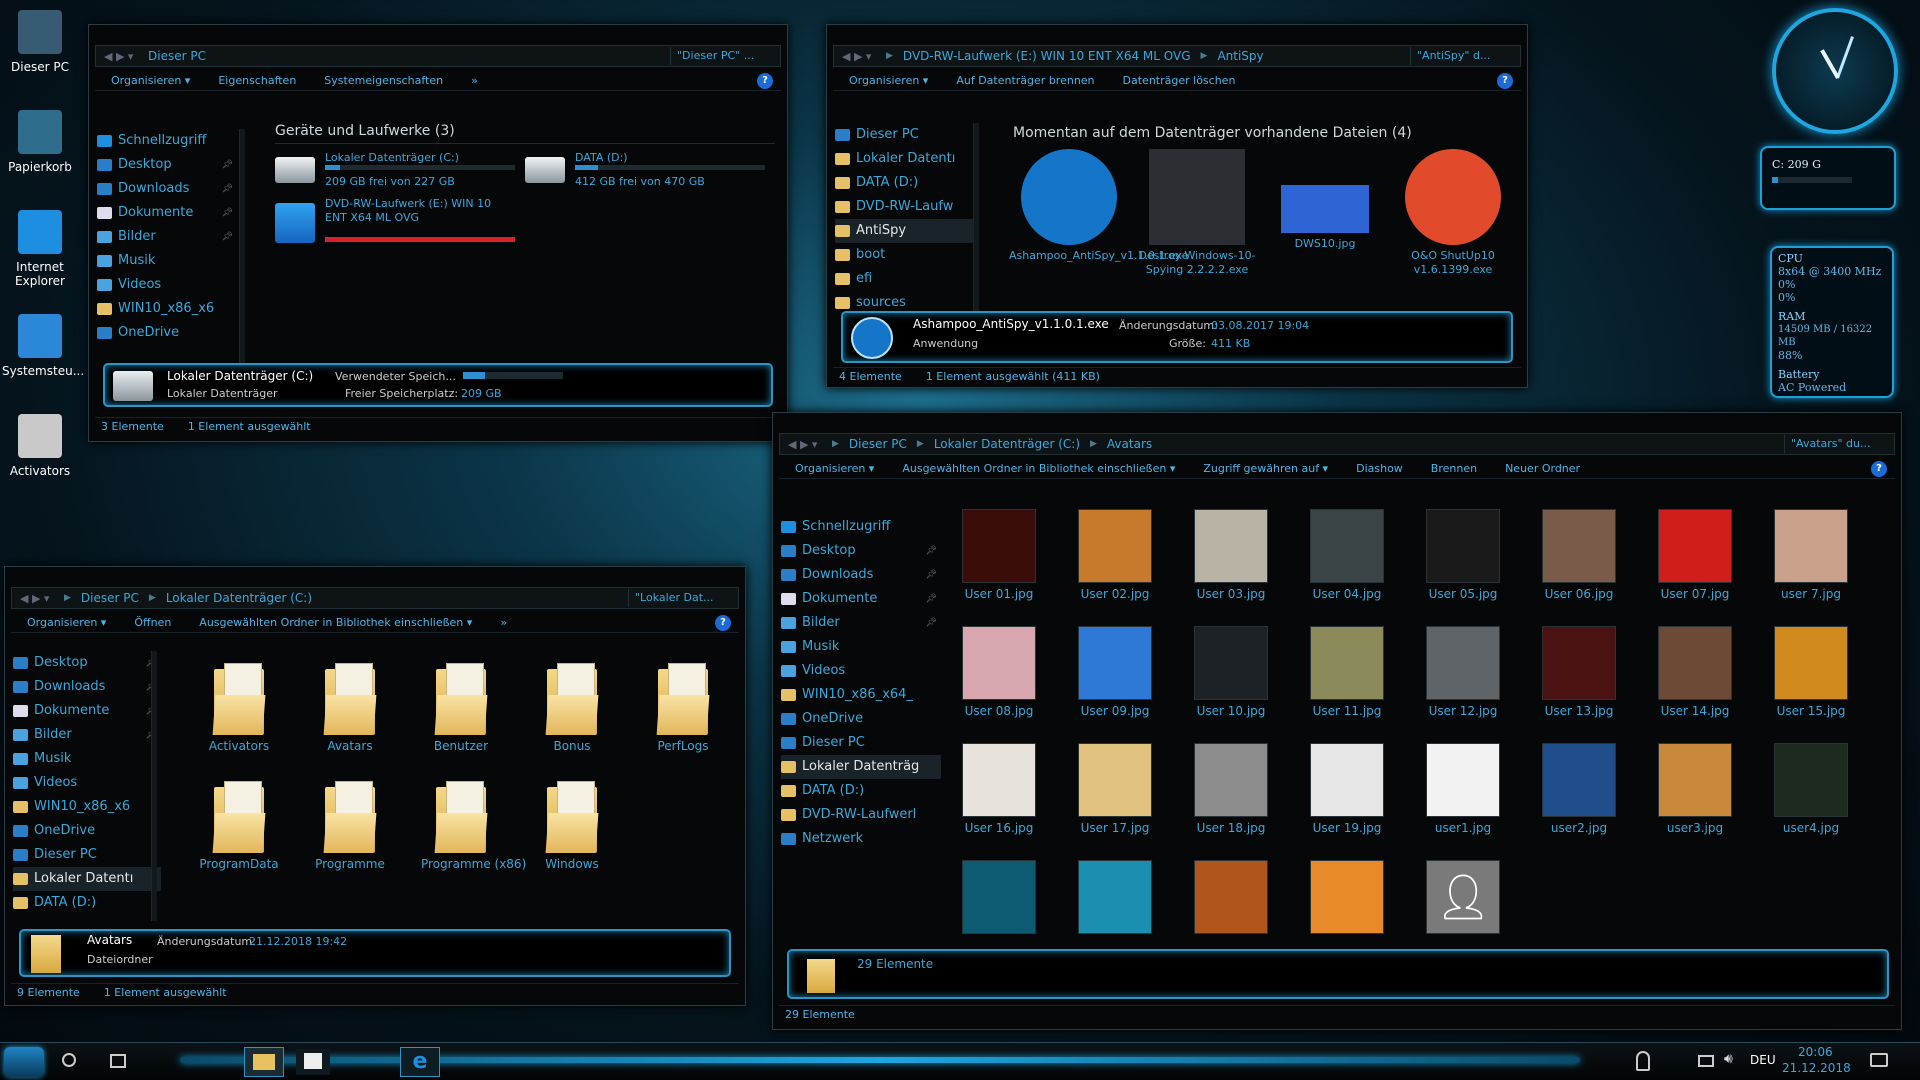  What do you see at coordinates (40, 142) in the screenshot?
I see `desktop-icon: Papierkorb` at bounding box center [40, 142].